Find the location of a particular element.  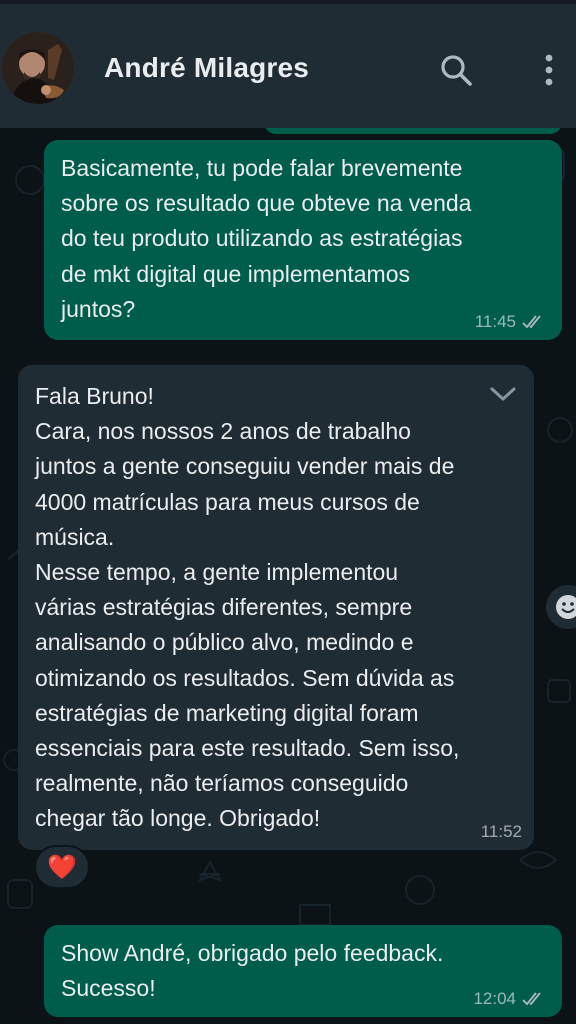

search-icon is located at coordinates (456, 70).